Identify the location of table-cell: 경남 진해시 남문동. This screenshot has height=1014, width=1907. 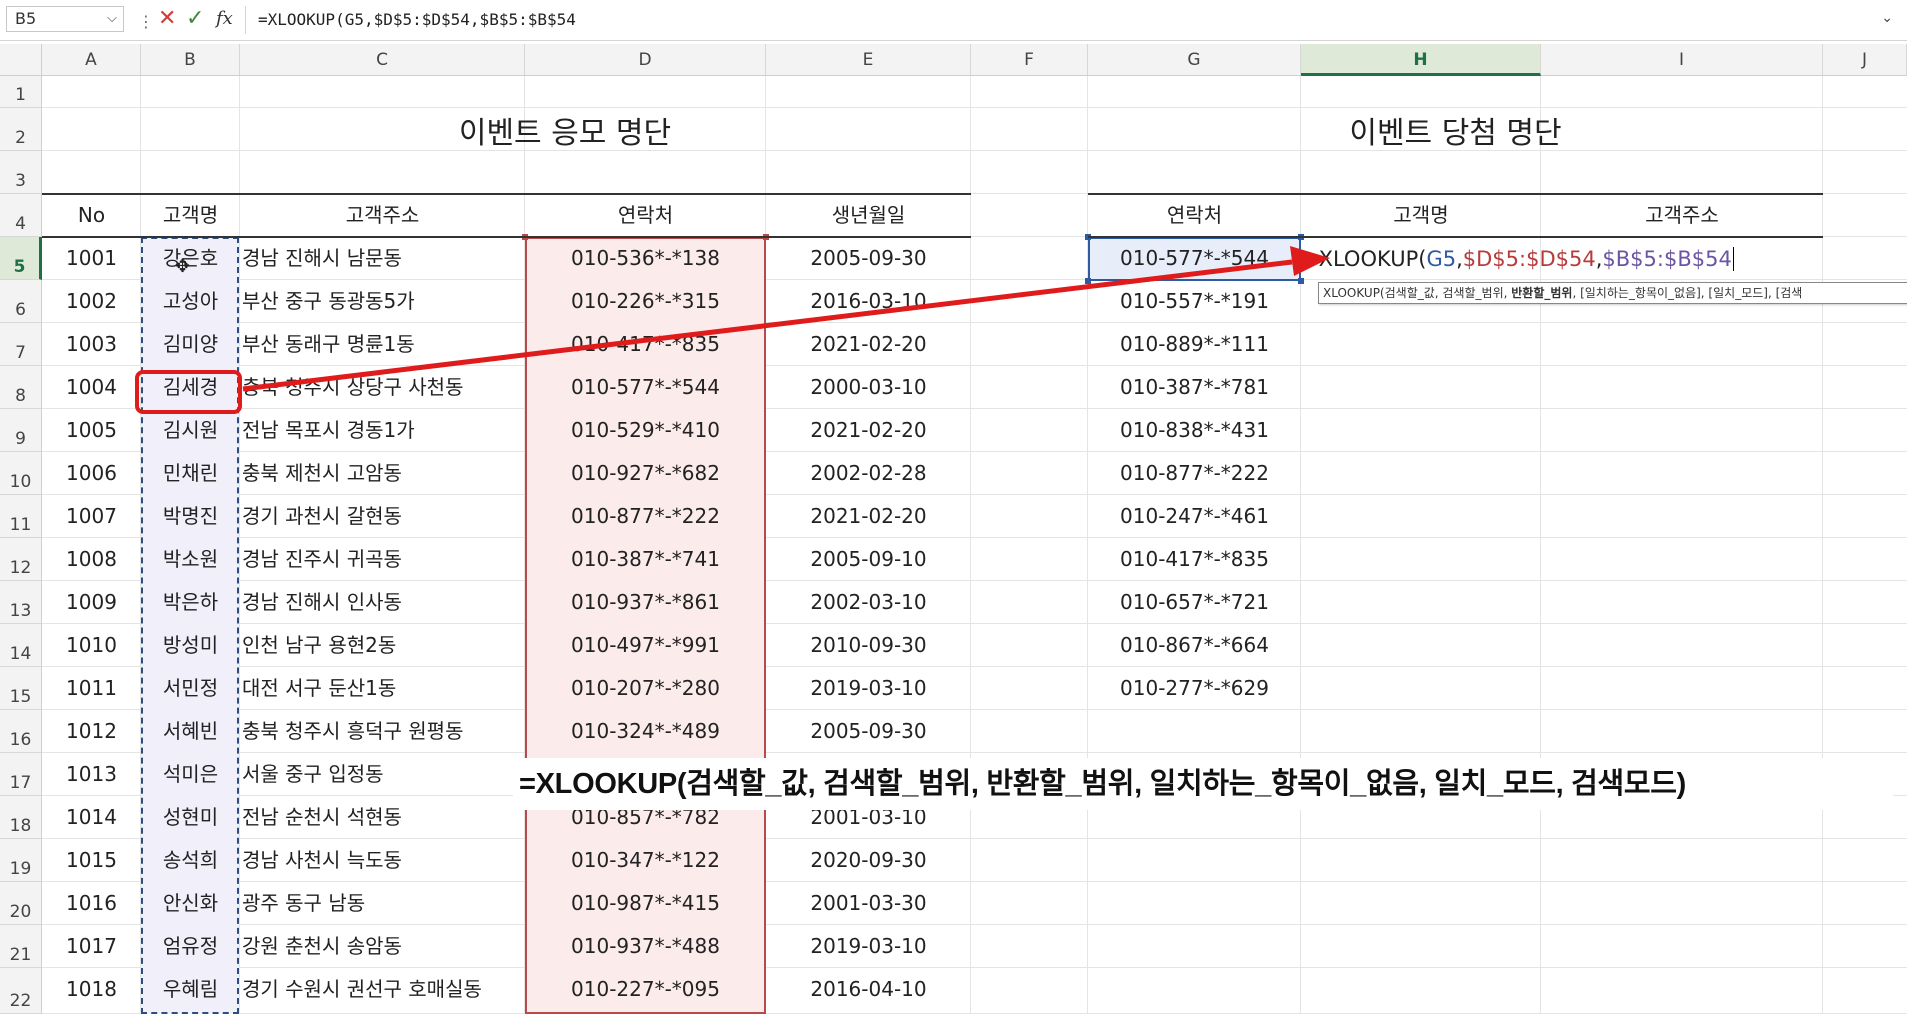
(384, 258).